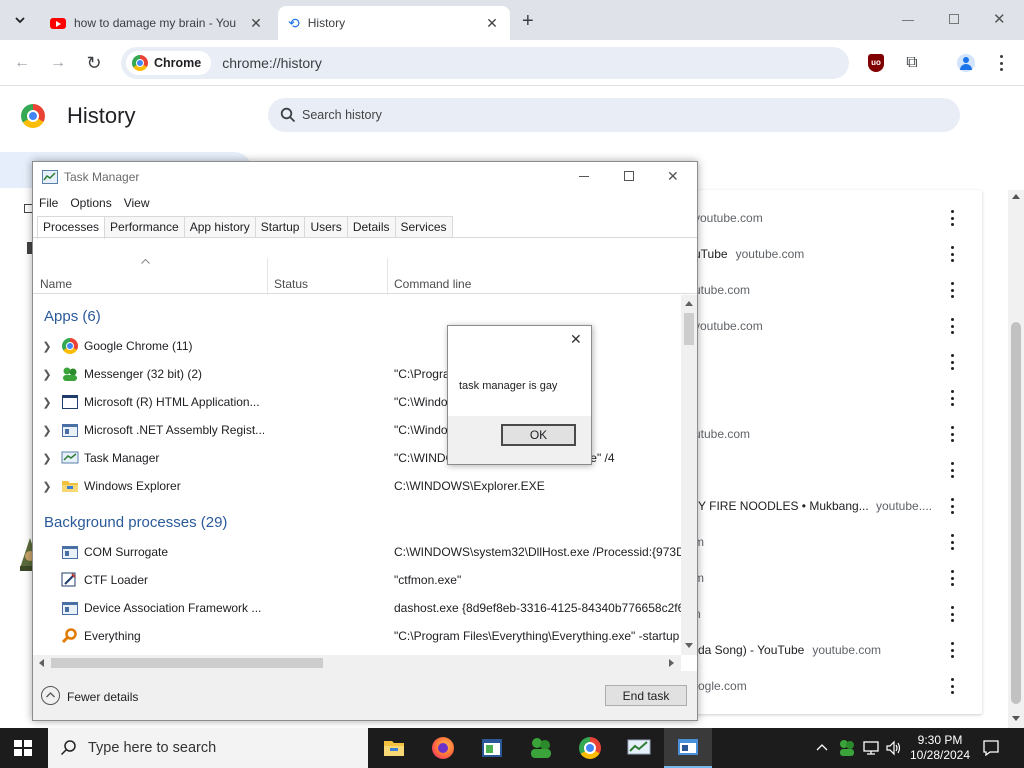 Image resolution: width=1024 pixels, height=768 pixels. I want to click on restore-icon, so click(954, 19).